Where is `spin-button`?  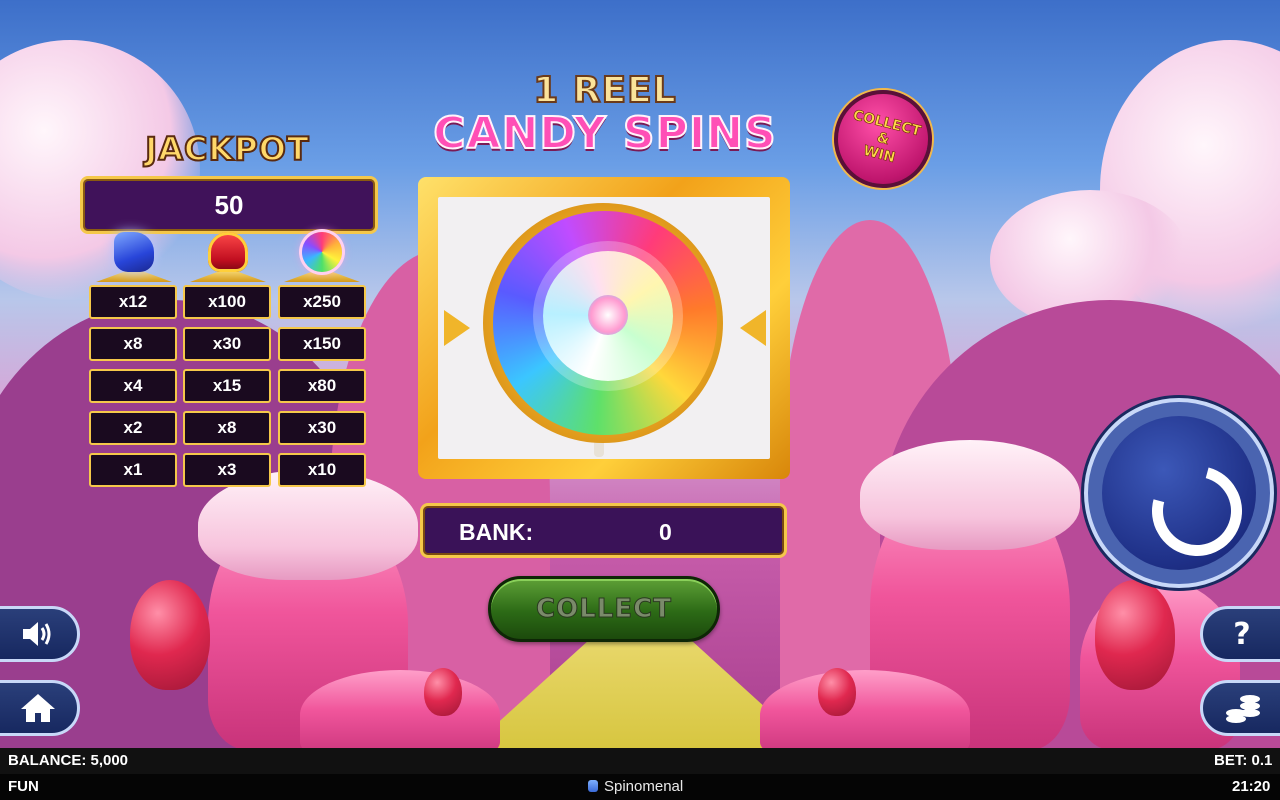
spin-button is located at coordinates (1179, 493).